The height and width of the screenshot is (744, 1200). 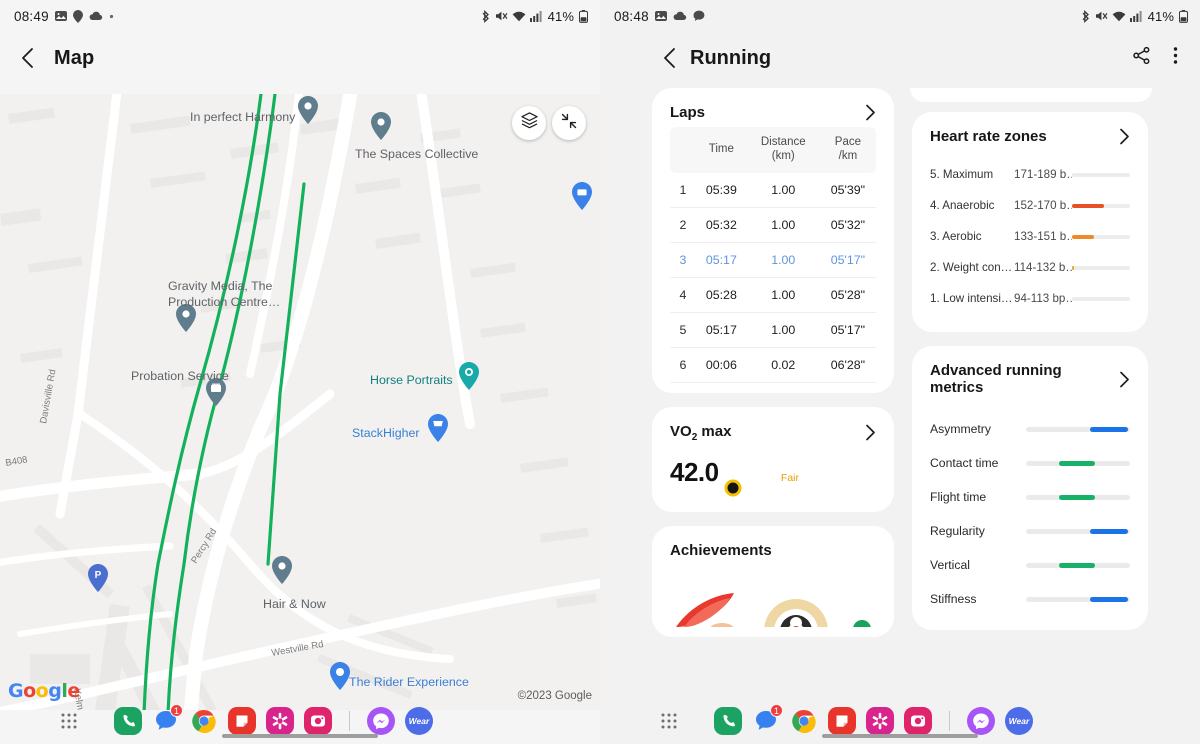 I want to click on status-time: 08:49, so click(x=31, y=16).